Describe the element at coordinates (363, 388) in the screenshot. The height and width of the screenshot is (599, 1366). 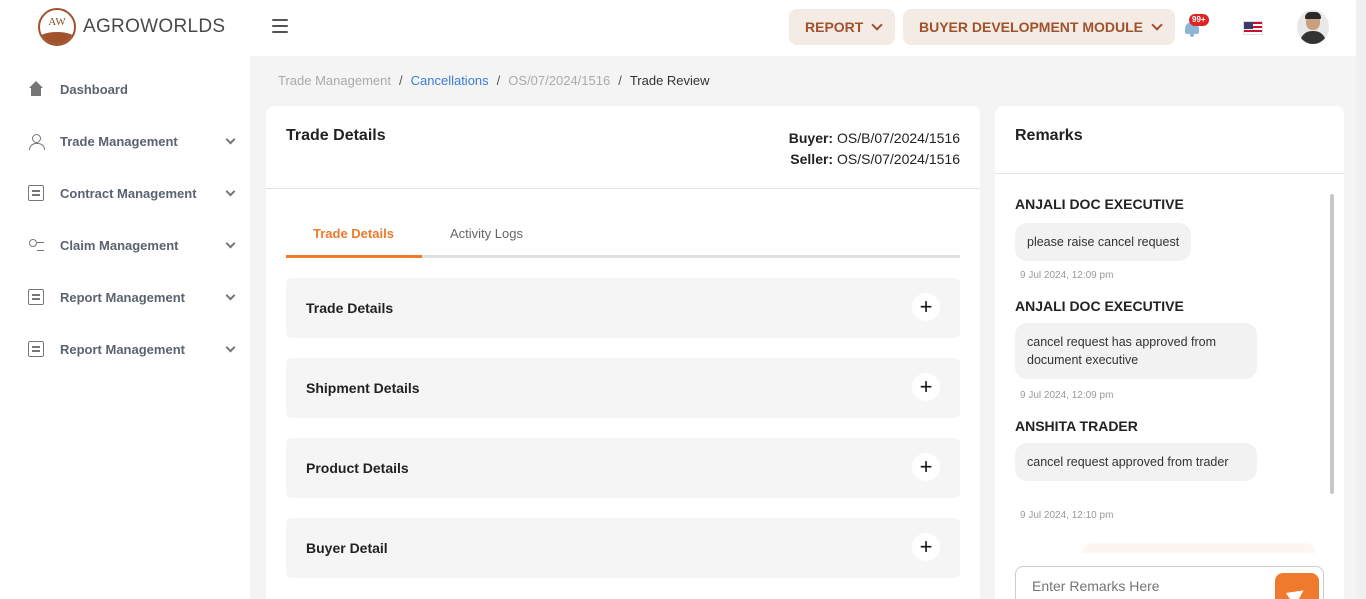
I see `accordion-label: Shipment Details` at that location.